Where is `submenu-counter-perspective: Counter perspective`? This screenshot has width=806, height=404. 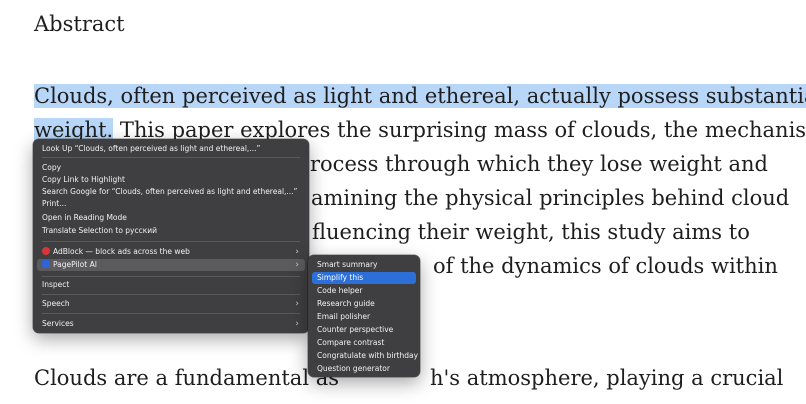 submenu-counter-perspective: Counter perspective is located at coordinates (364, 330).